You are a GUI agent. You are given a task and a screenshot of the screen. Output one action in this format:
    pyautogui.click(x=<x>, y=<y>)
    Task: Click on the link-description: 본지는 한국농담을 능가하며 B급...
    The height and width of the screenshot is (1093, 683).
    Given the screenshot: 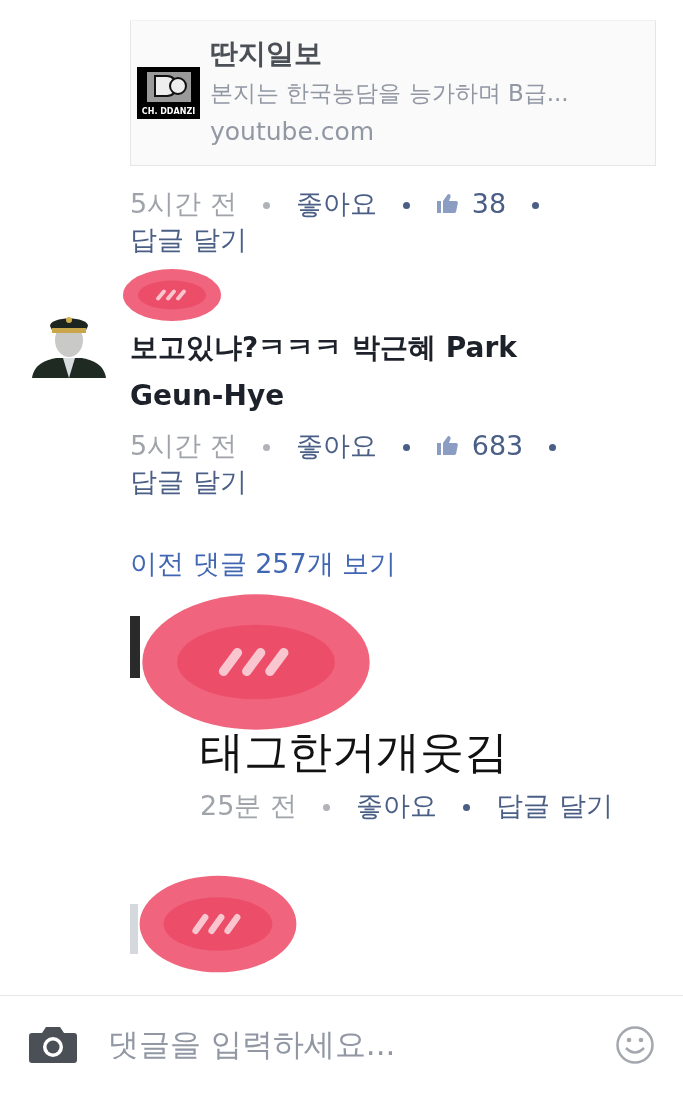 What is the action you would take?
    pyautogui.click(x=389, y=93)
    